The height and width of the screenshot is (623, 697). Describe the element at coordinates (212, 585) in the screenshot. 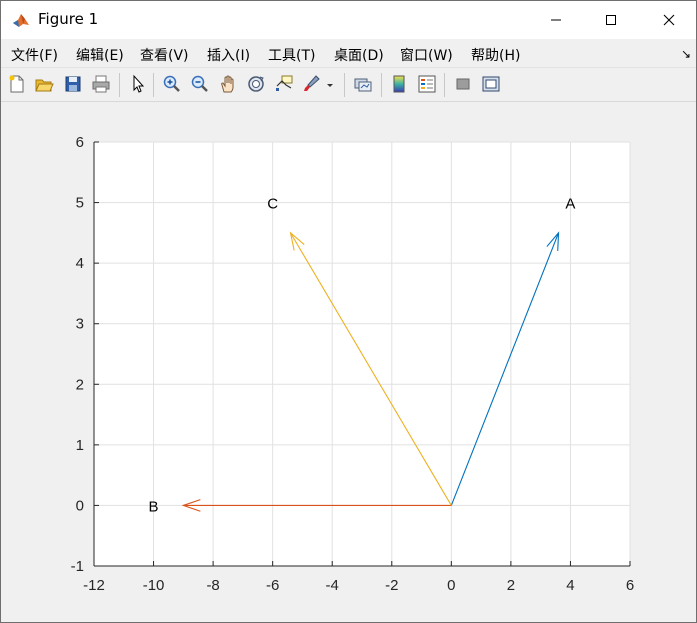

I see `x-tick-label: -8` at that location.